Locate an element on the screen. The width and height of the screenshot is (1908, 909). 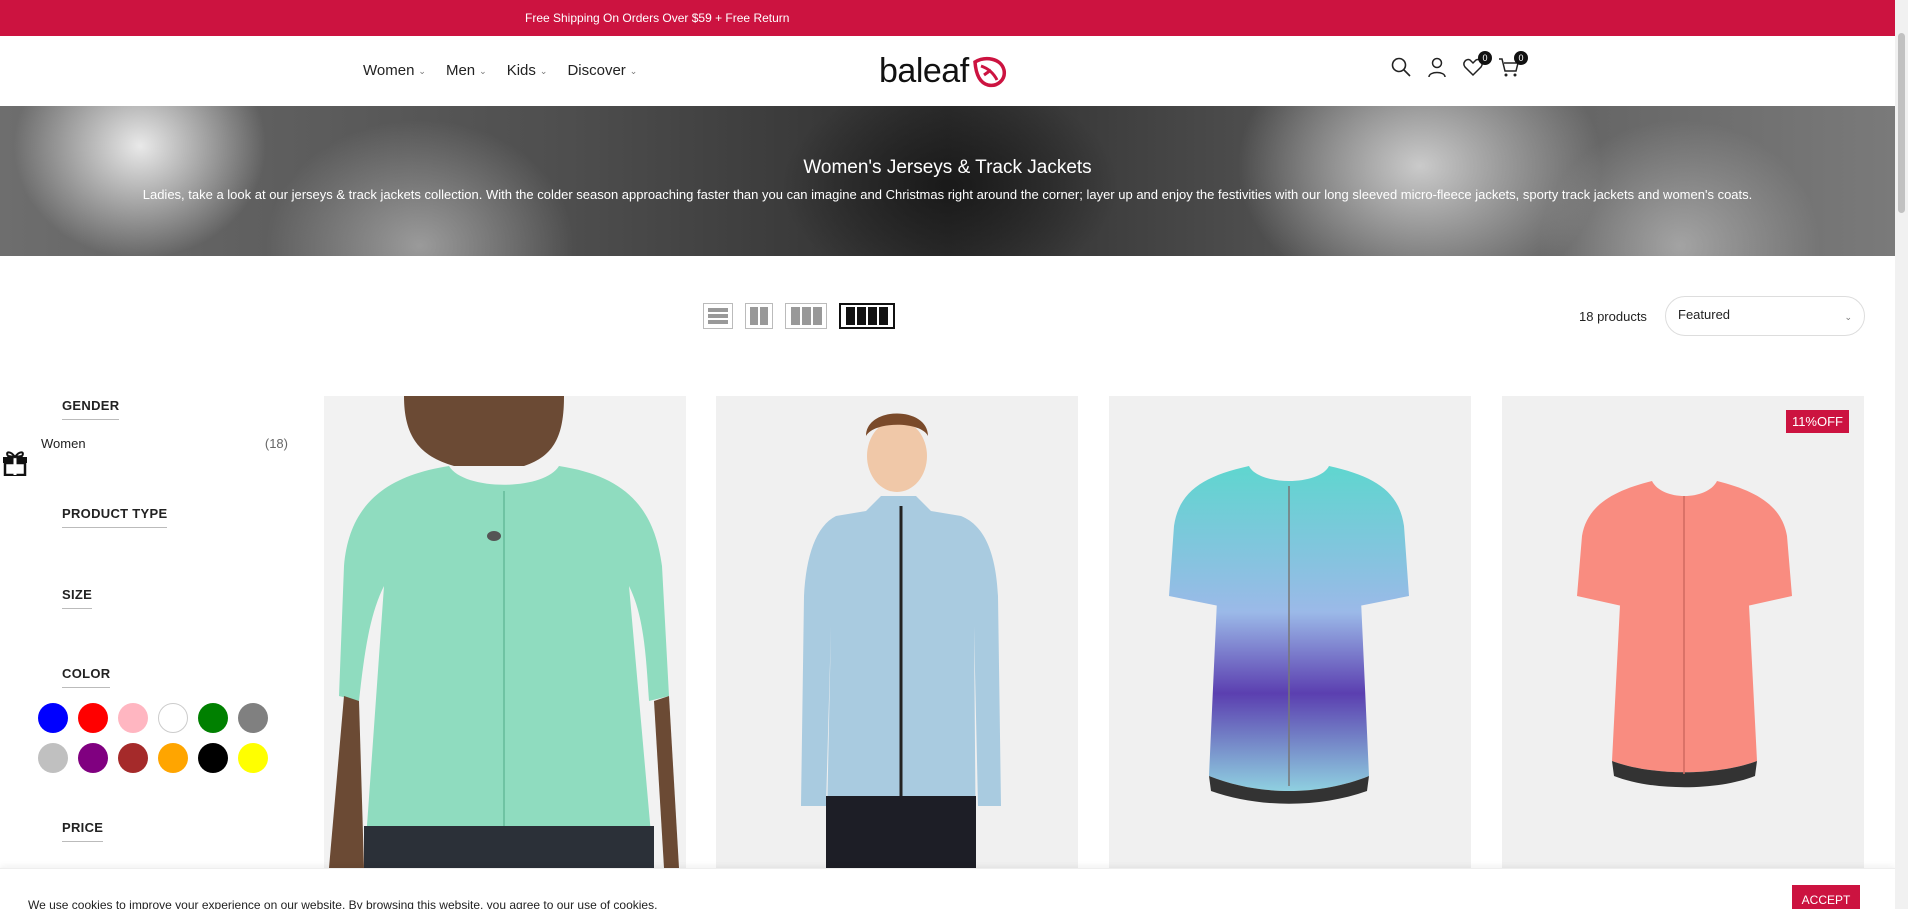
page-scrollbar is located at coordinates (1901, 454).